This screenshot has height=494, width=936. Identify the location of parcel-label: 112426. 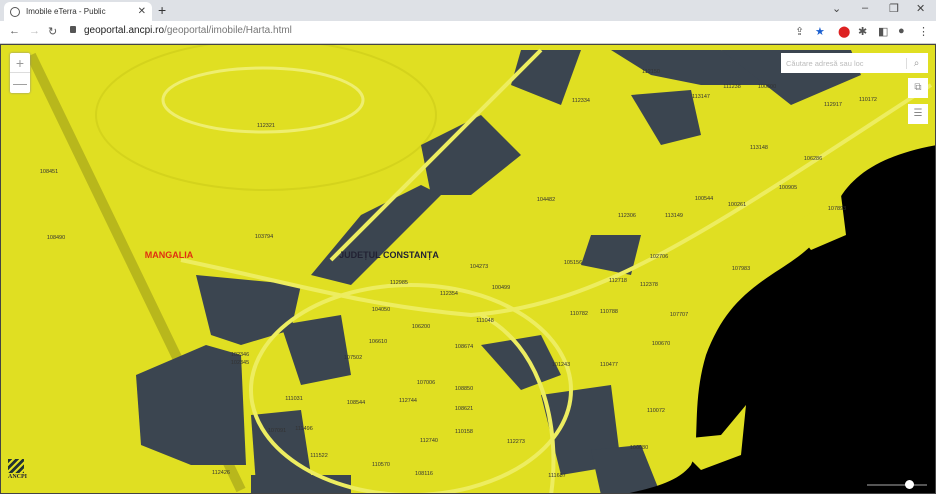
(221, 473).